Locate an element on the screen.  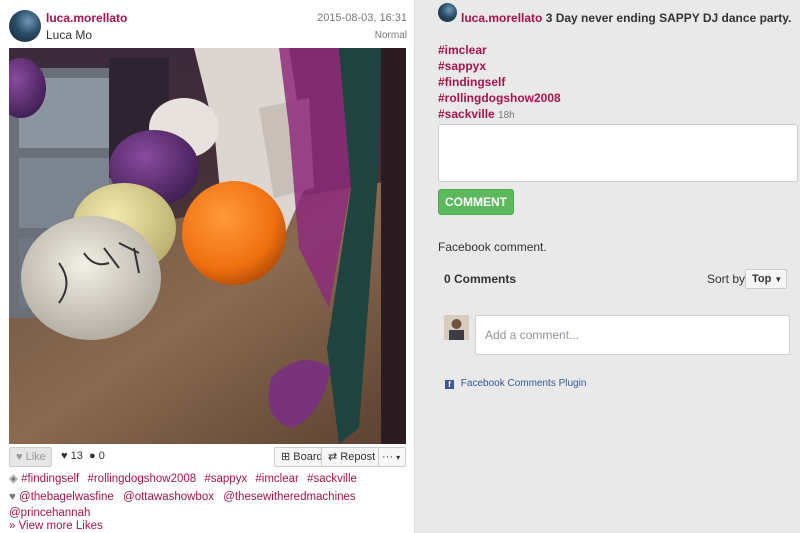
comment-count: ● 0 is located at coordinates (97, 456).